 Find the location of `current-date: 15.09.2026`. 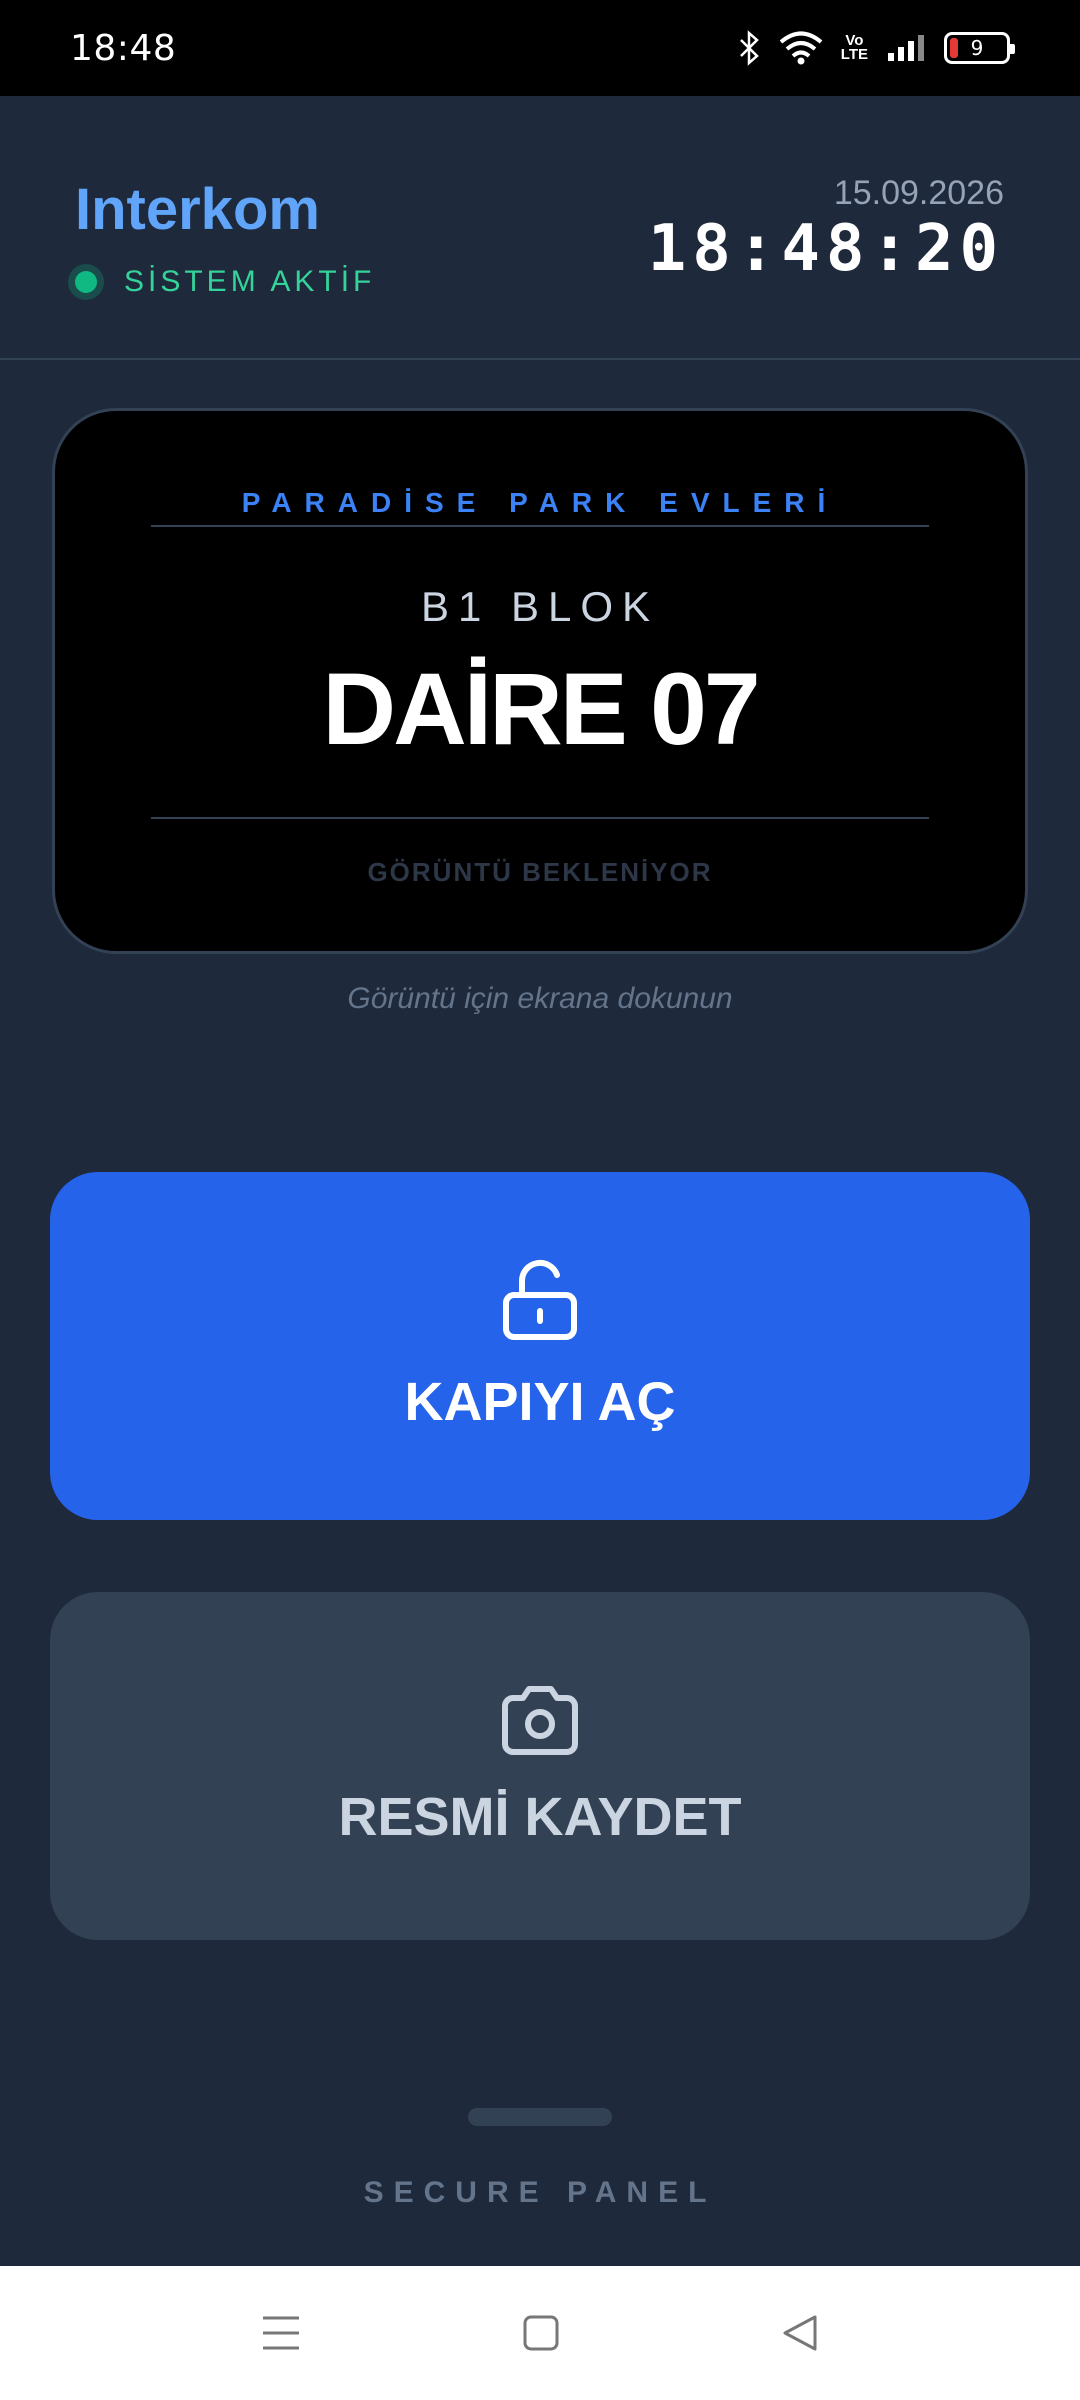

current-date: 15.09.2026 is located at coordinates (918, 193).